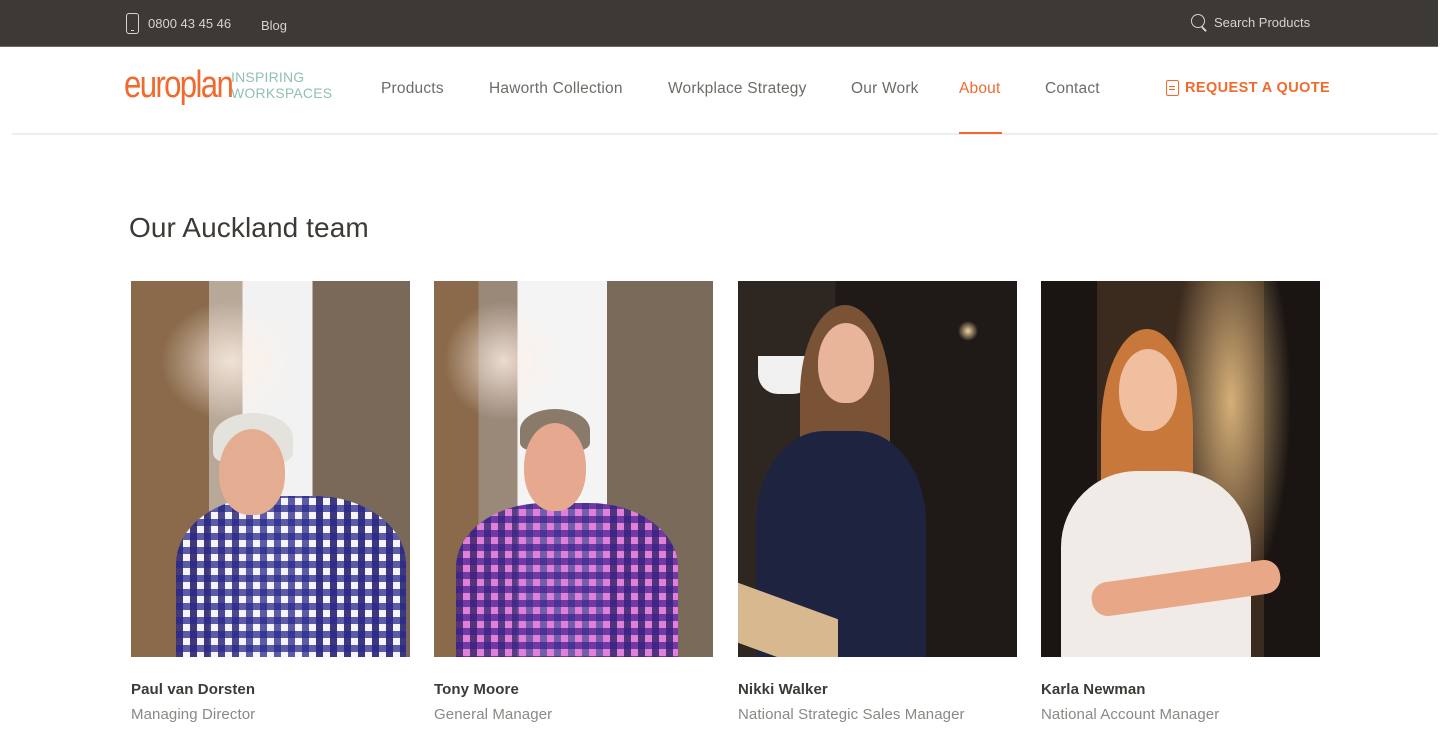 The image size is (1450, 750). I want to click on nav-products: Products, so click(412, 89).